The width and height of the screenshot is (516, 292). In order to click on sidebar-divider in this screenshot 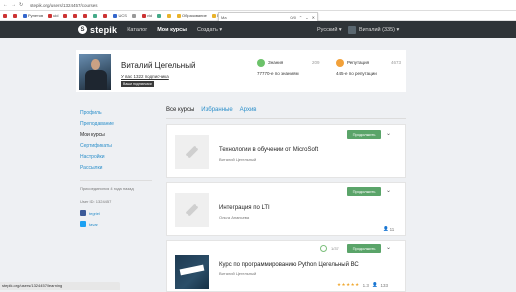, I will do `click(116, 180)`.